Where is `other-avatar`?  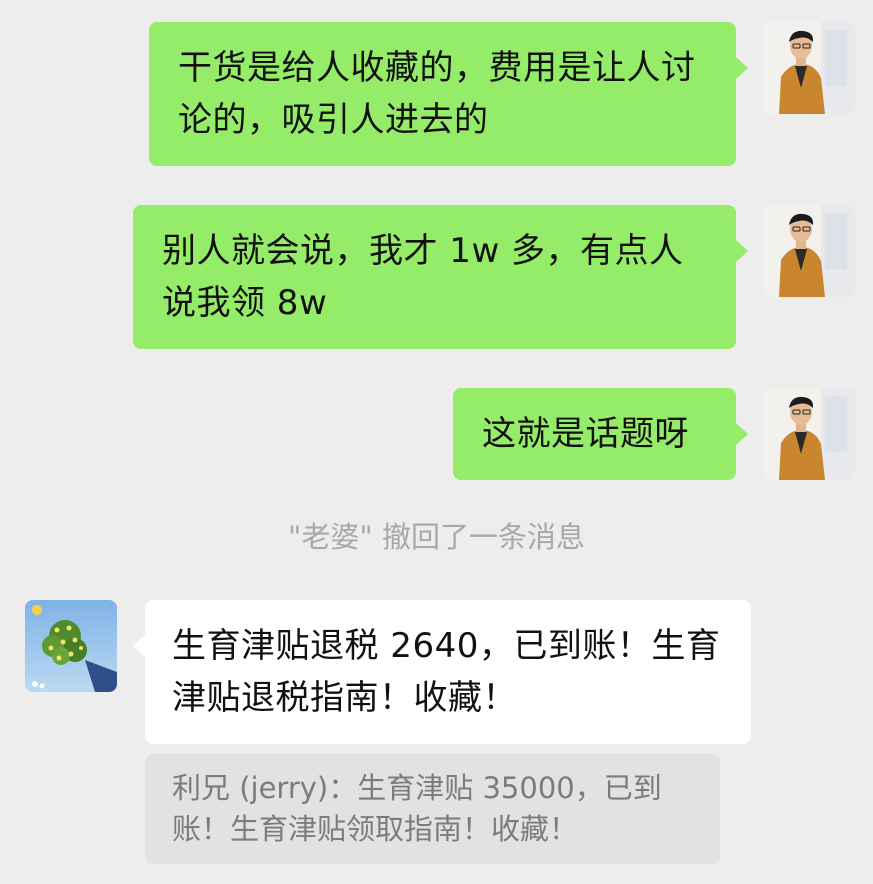
other-avatar is located at coordinates (71, 646).